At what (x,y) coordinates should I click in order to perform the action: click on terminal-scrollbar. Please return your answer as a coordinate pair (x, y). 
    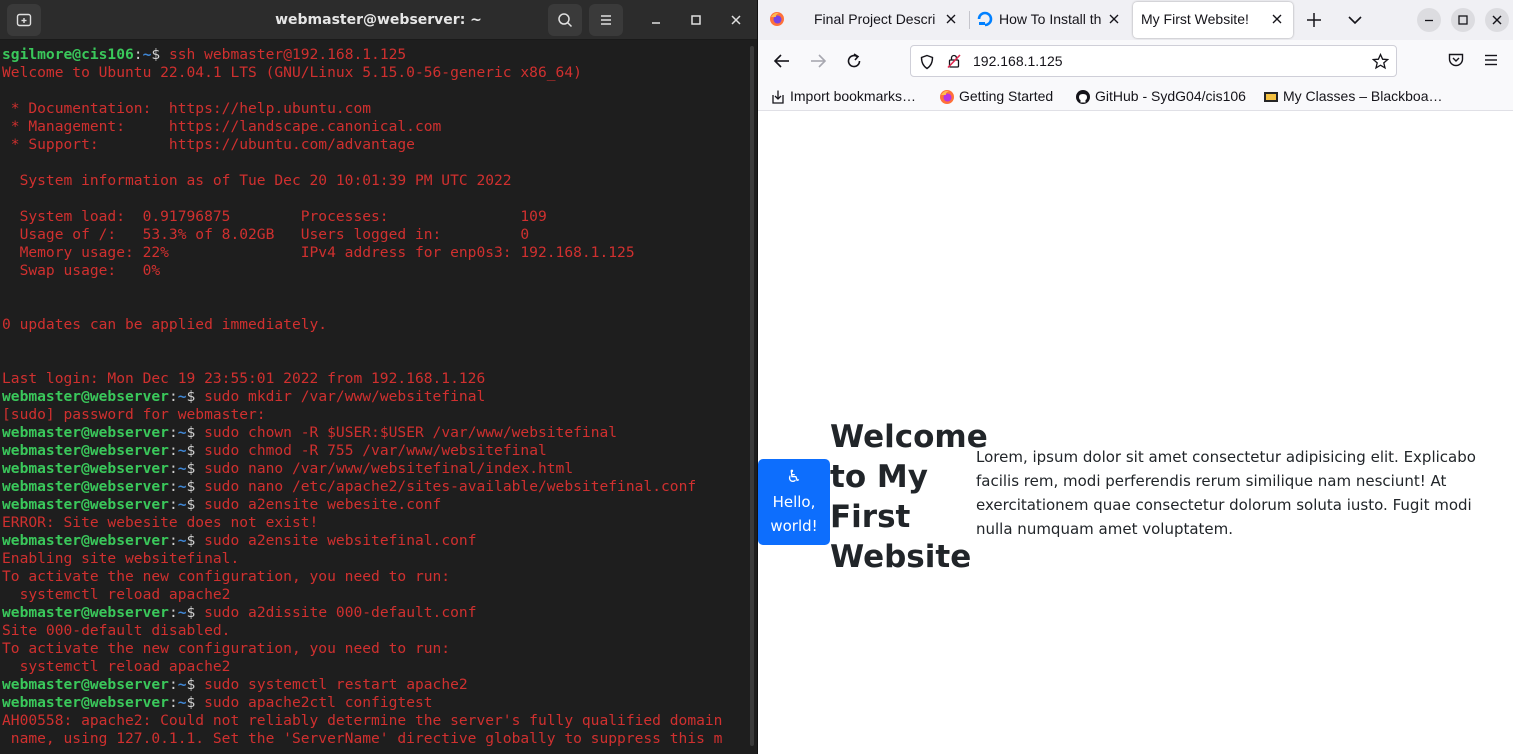
    Looking at the image, I should click on (752, 396).